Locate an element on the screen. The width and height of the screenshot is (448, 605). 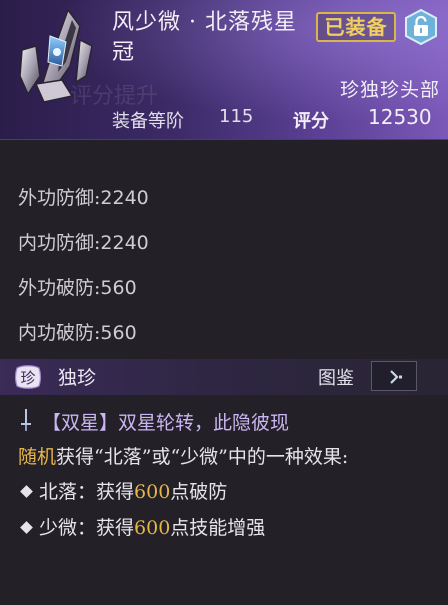
effect-row: 北落：获得600点破防 is located at coordinates (228, 492).